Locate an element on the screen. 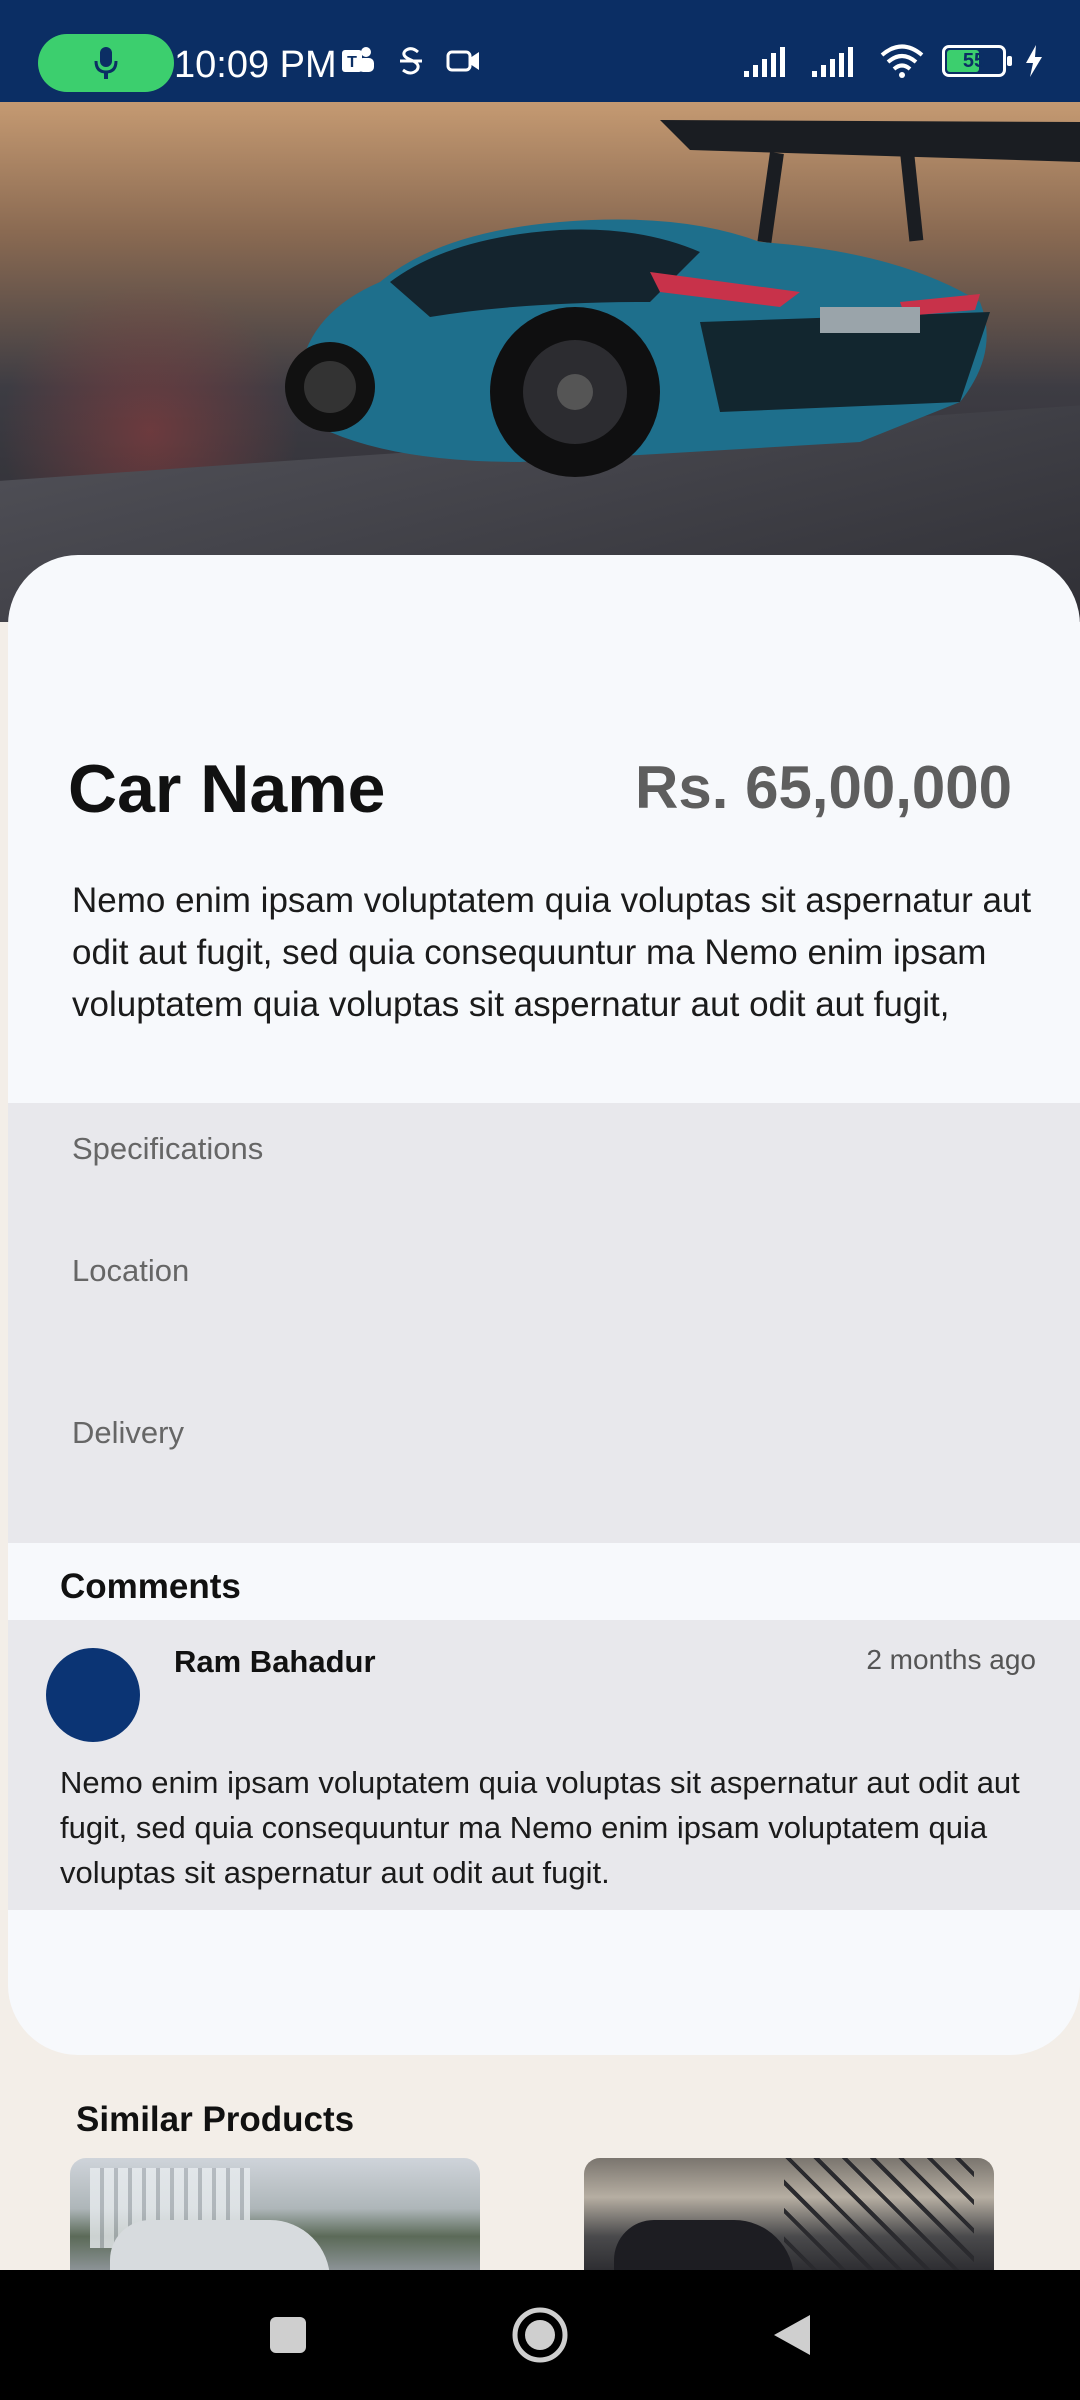 This screenshot has width=1080, height=2400. recents-square-icon is located at coordinates (288, 2335).